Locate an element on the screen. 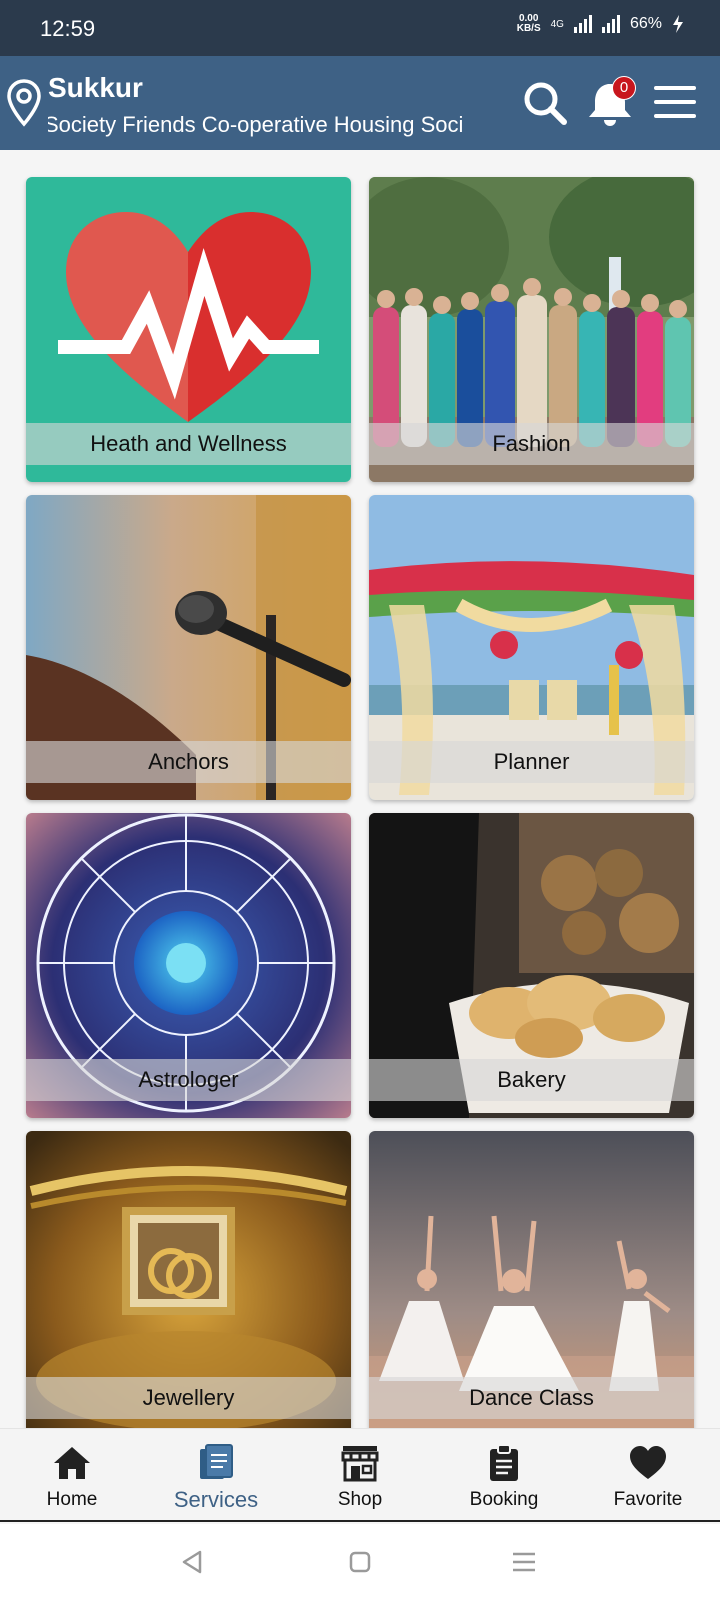 The image size is (720, 1600). notification-button: 0 is located at coordinates (611, 102).